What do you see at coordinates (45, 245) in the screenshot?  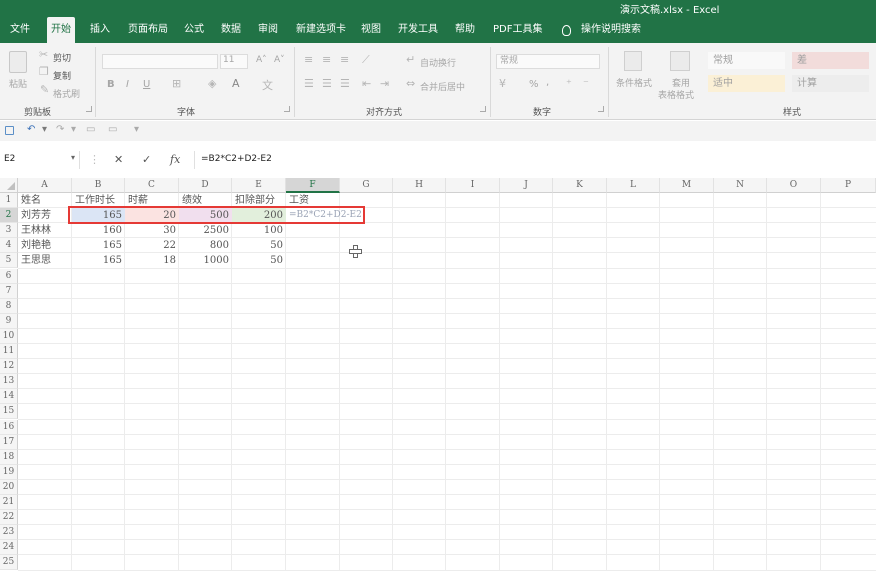 I see `cell-name: 刘艳艳` at bounding box center [45, 245].